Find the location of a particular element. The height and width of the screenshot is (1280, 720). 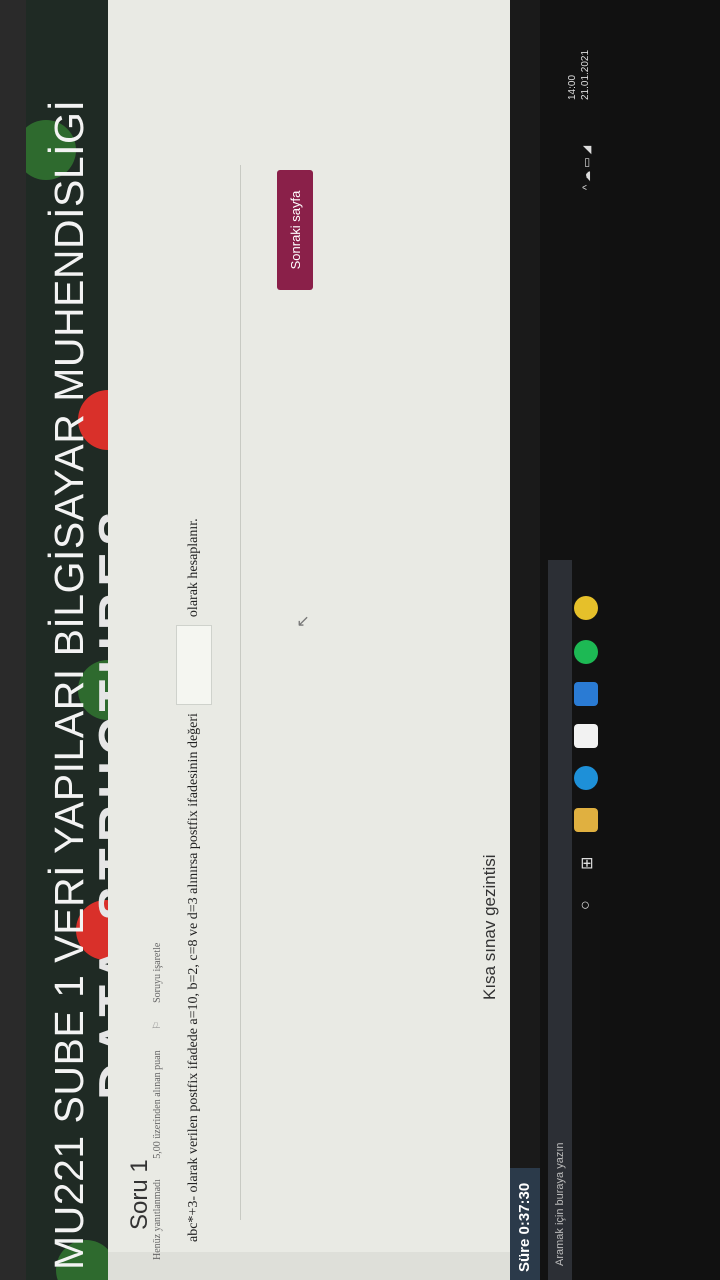

question-text-after: olarak hesaplanır. is located at coordinates (193, 568).